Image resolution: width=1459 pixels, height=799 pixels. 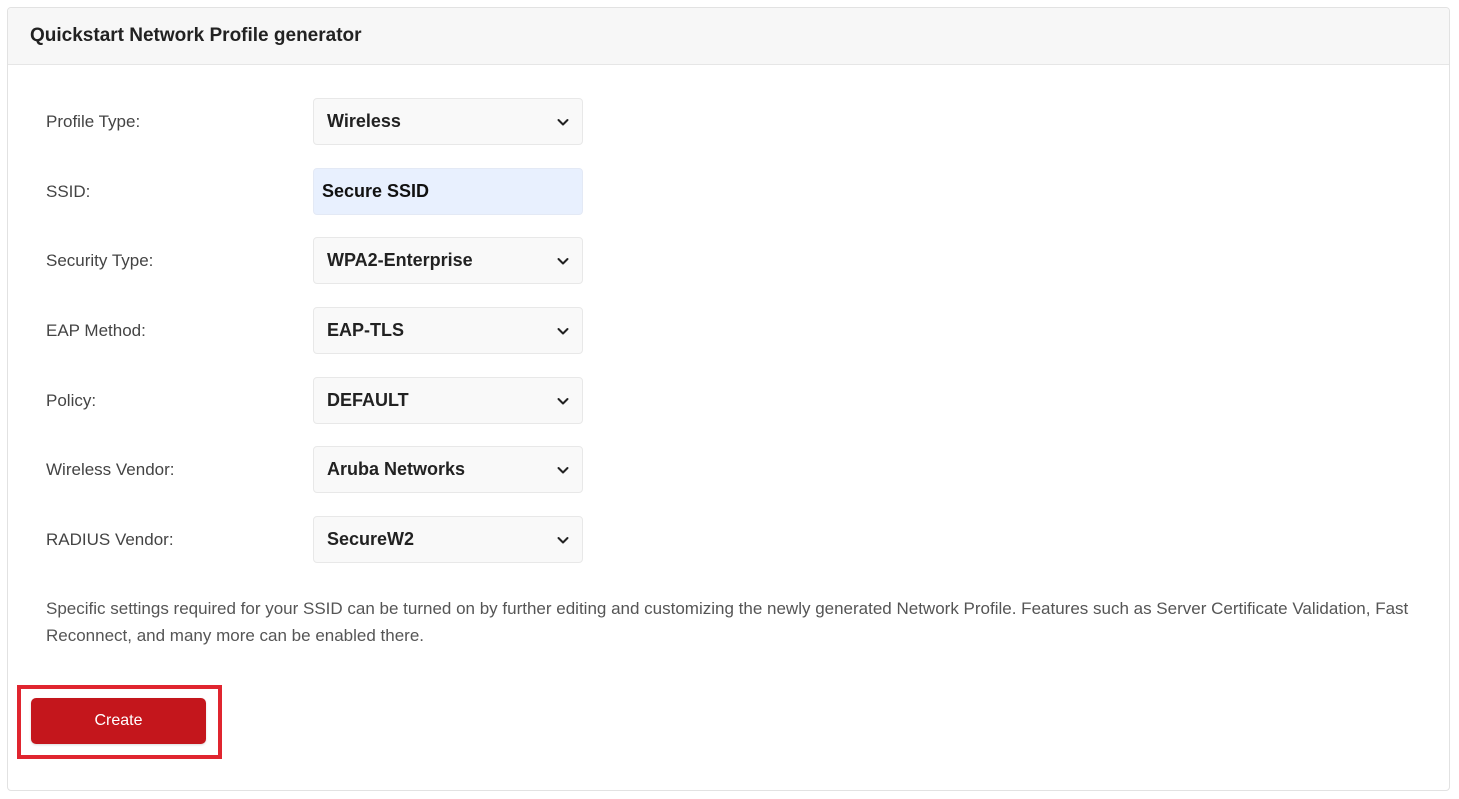 What do you see at coordinates (400, 260) in the screenshot?
I see `security-type-value: WPA2-Enterprise` at bounding box center [400, 260].